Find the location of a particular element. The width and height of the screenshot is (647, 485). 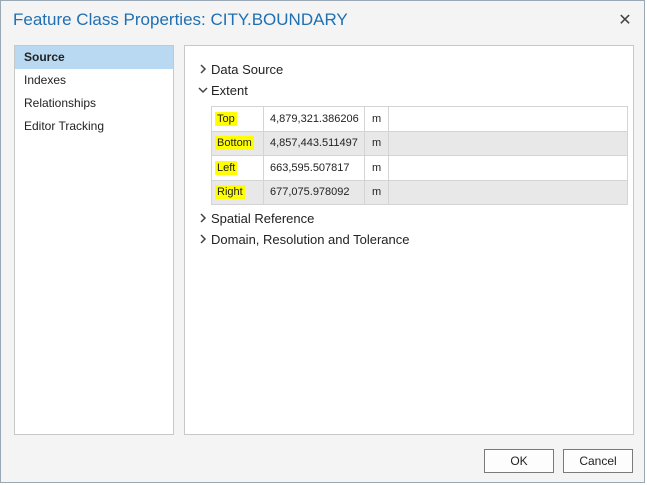

sidebar-item-source: Source is located at coordinates (94, 57).